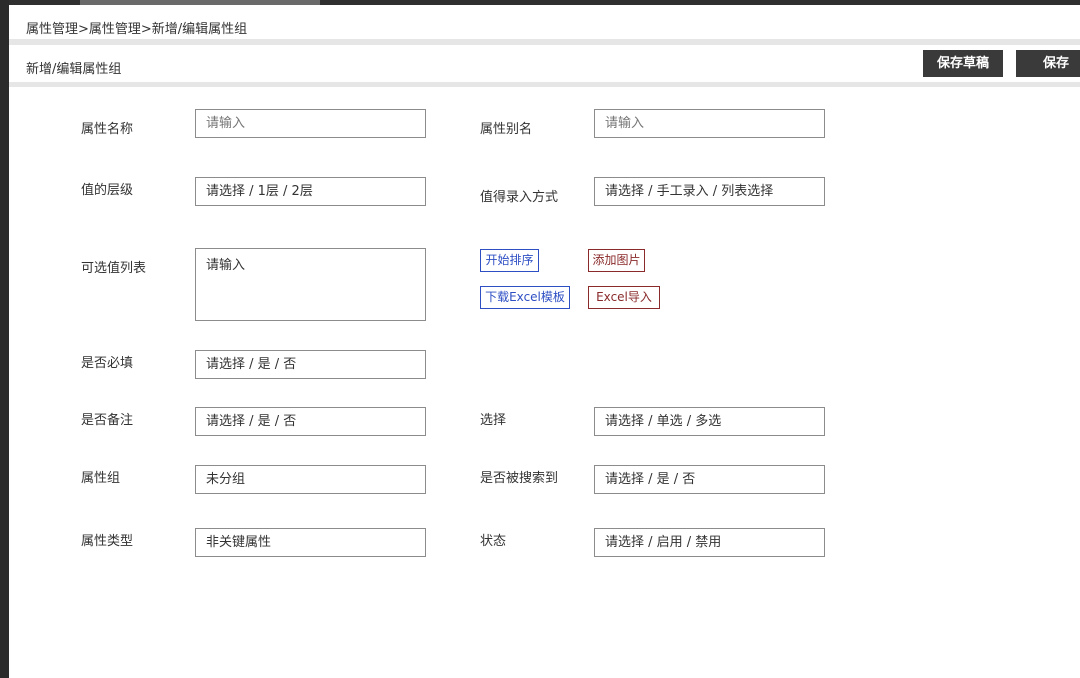 The image size is (1080, 678). What do you see at coordinates (310, 421) in the screenshot?
I see `remark-select: 请选择 / 是 / 否` at bounding box center [310, 421].